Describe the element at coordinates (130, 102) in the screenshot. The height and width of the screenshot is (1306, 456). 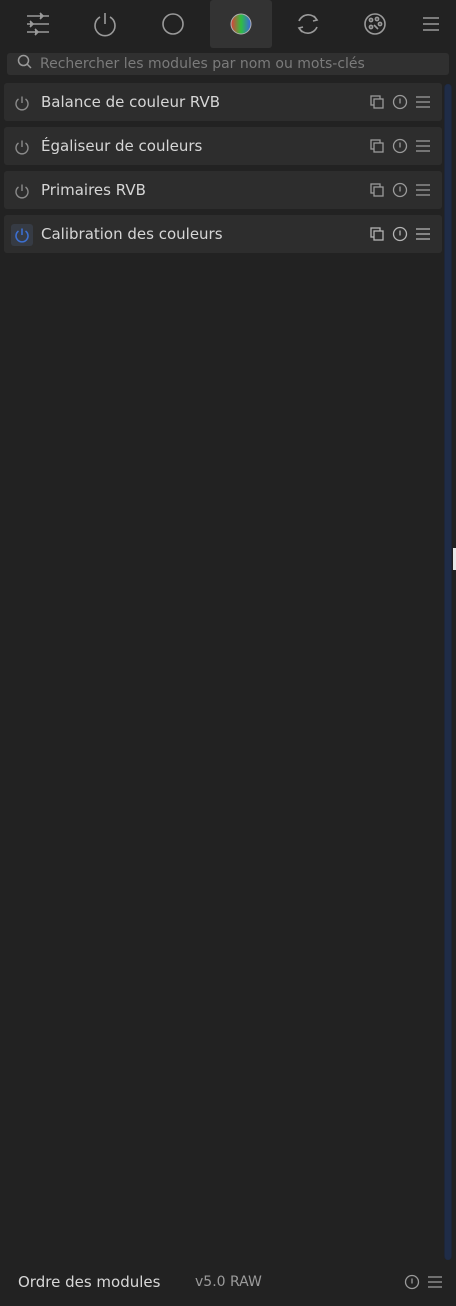
I see `module-name: Balance de couleur RVB` at that location.